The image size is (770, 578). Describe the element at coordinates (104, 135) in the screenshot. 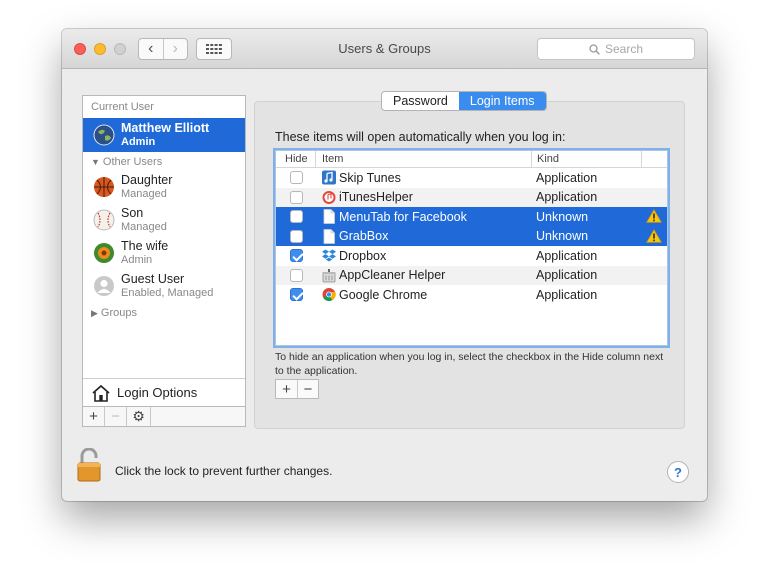

I see `earth-avatar-icon` at that location.